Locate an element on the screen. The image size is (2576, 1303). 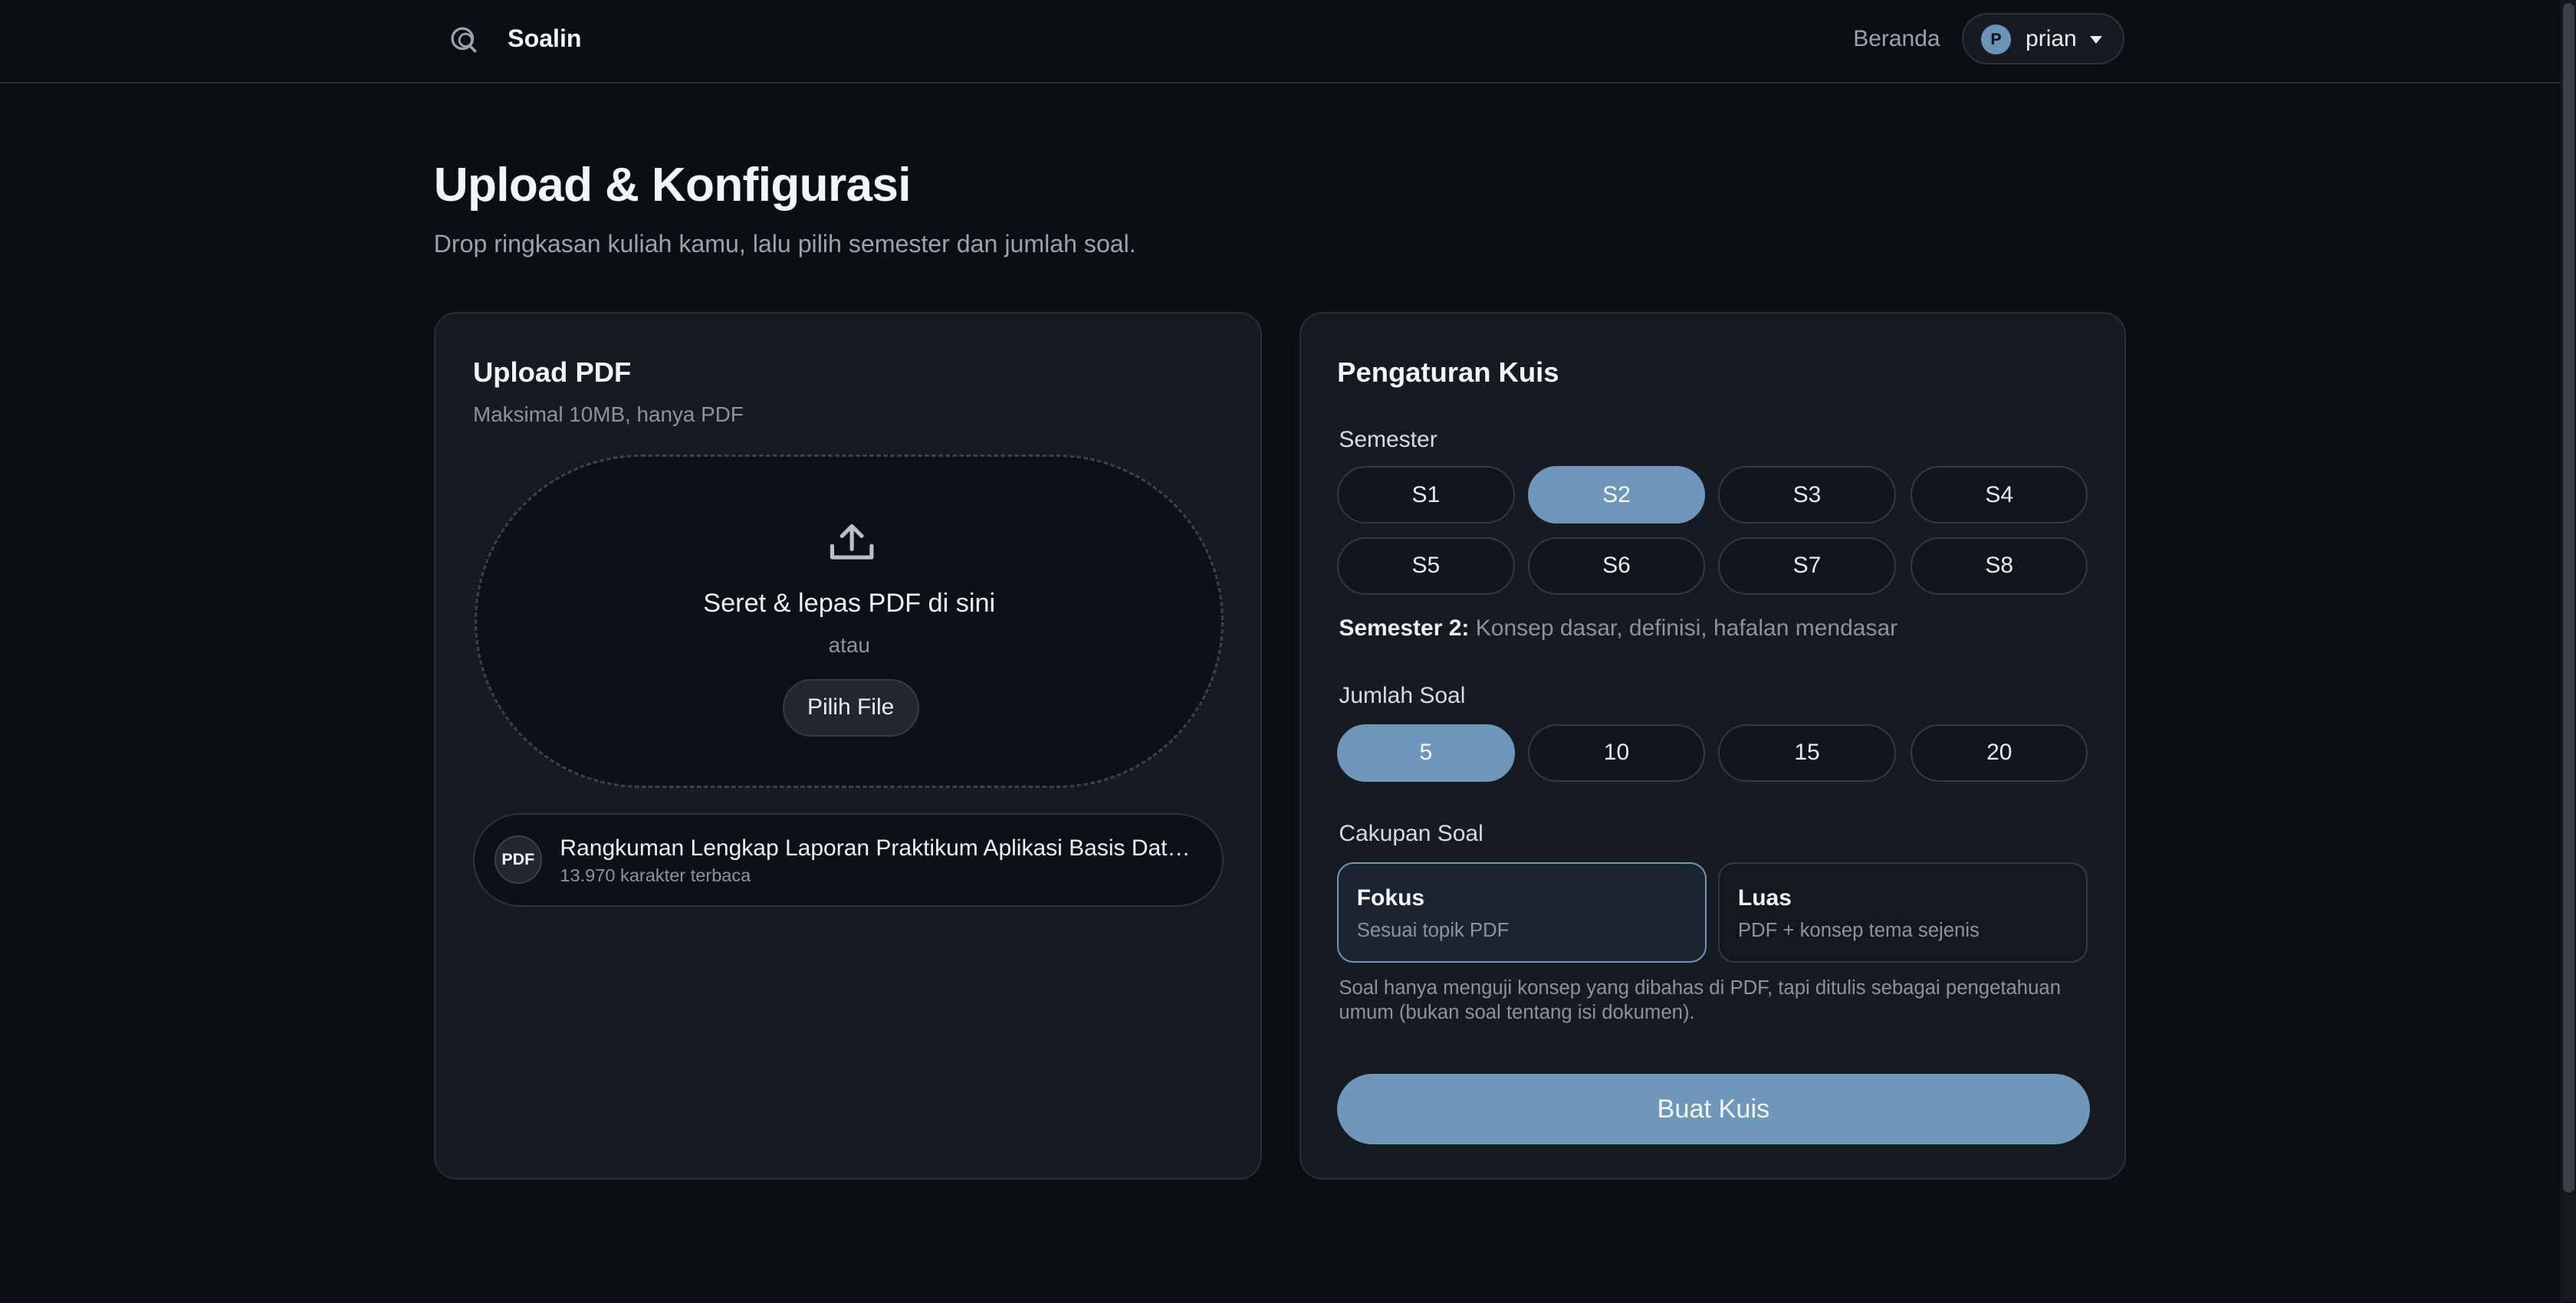
semester-label: Semester is located at coordinates (1389, 439).